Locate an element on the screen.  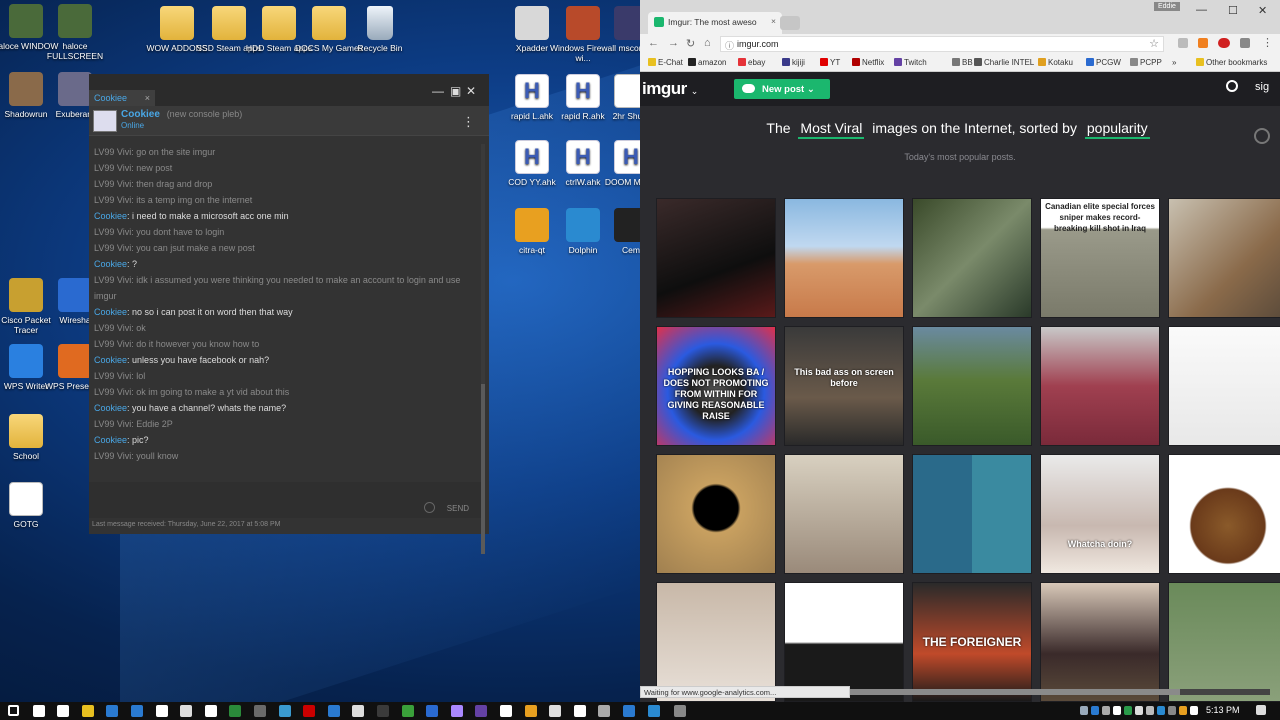
sign-in-link: sig is located at coordinates (1262, 87).